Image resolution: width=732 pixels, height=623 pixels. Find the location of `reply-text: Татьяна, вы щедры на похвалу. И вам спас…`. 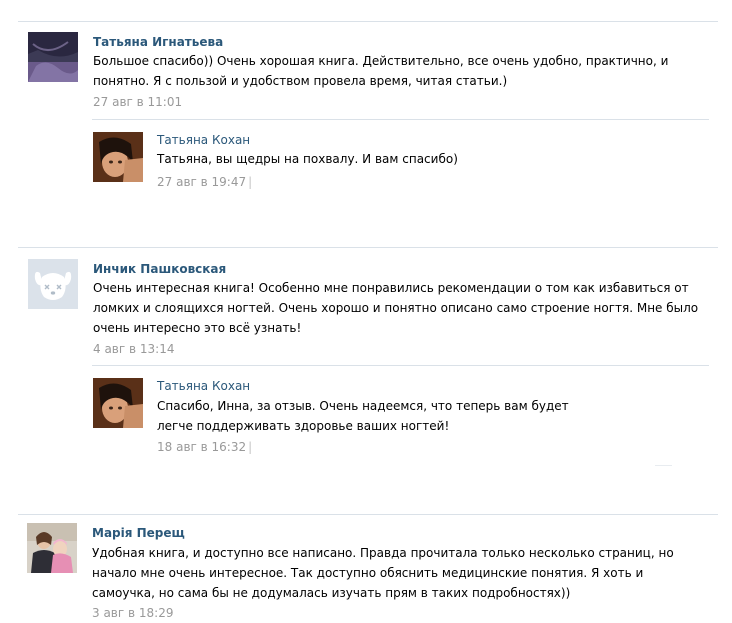

reply-text: Татьяна, вы щедры на похвалу. И вам спас… is located at coordinates (307, 159).